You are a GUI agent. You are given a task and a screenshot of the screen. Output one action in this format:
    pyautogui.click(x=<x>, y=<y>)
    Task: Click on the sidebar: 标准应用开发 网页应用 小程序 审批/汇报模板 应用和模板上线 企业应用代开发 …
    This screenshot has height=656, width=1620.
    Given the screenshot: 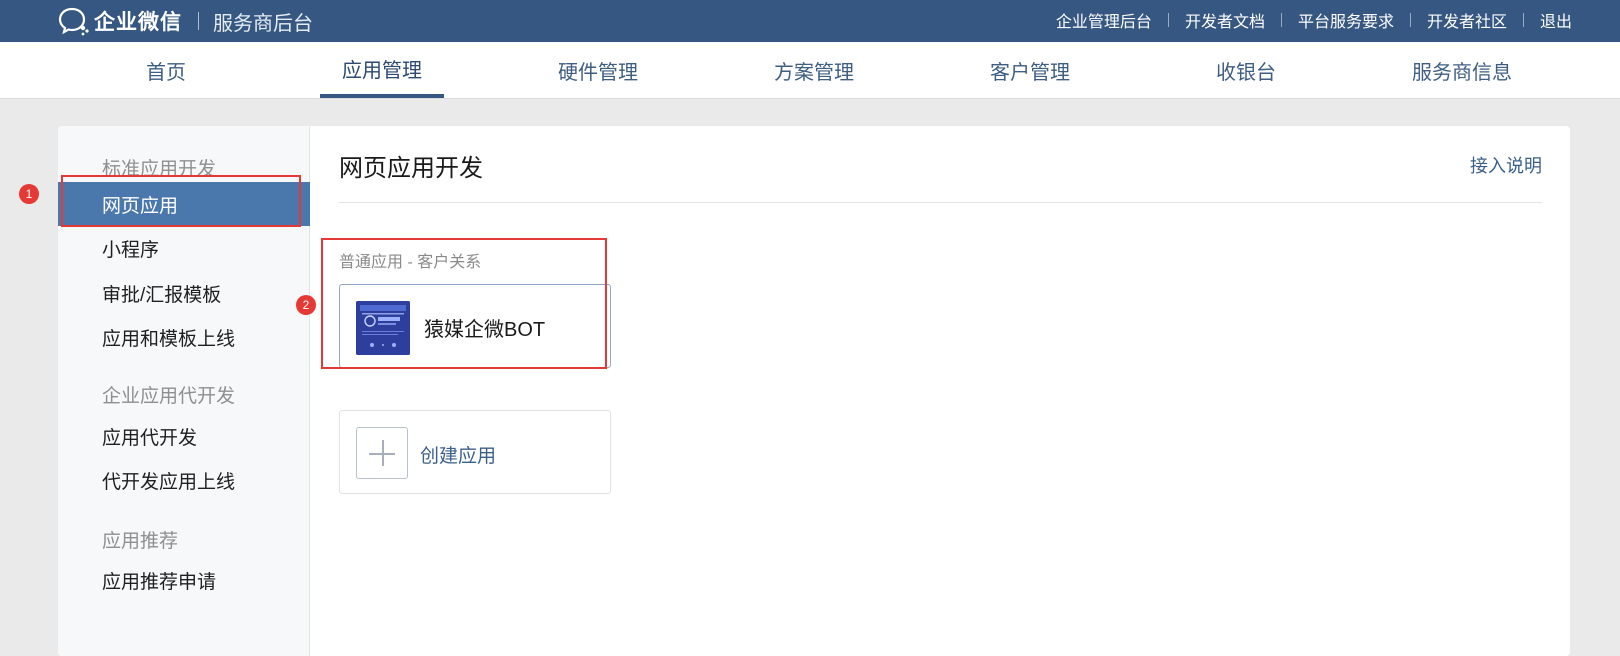 What is the action you would take?
    pyautogui.click(x=184, y=391)
    